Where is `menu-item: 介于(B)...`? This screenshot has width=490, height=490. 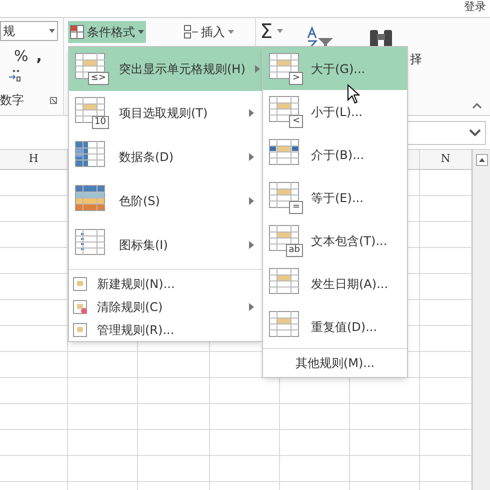 menu-item: 介于(B)... is located at coordinates (335, 154).